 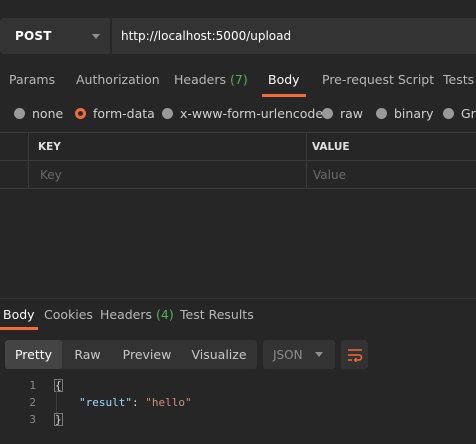 I want to click on format-select: JSON, so click(x=299, y=354).